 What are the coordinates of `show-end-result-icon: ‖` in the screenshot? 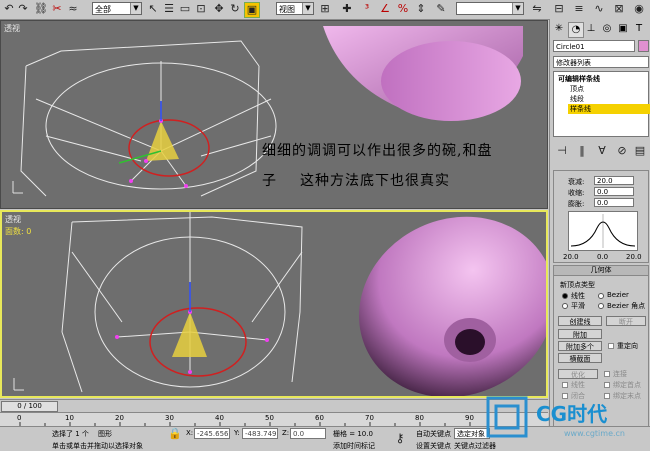 It's located at (582, 151).